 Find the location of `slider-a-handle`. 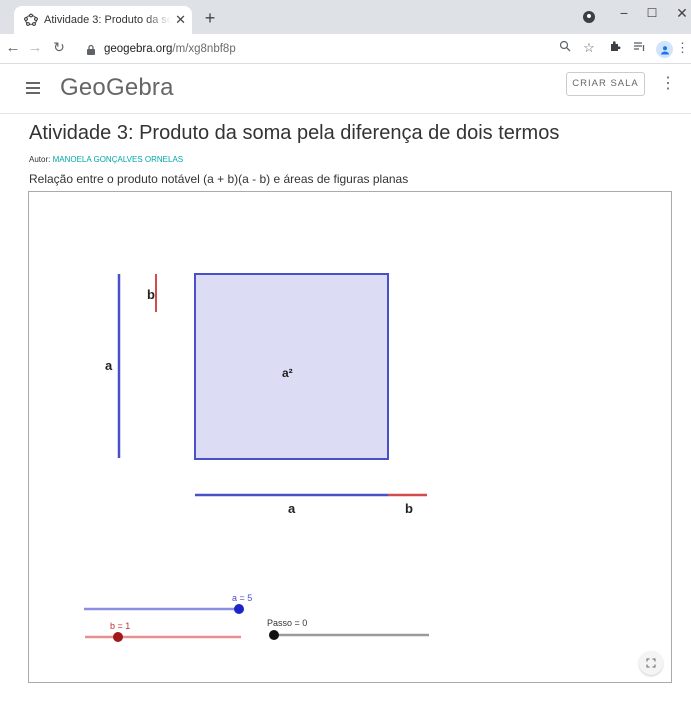

slider-a-handle is located at coordinates (239, 609).